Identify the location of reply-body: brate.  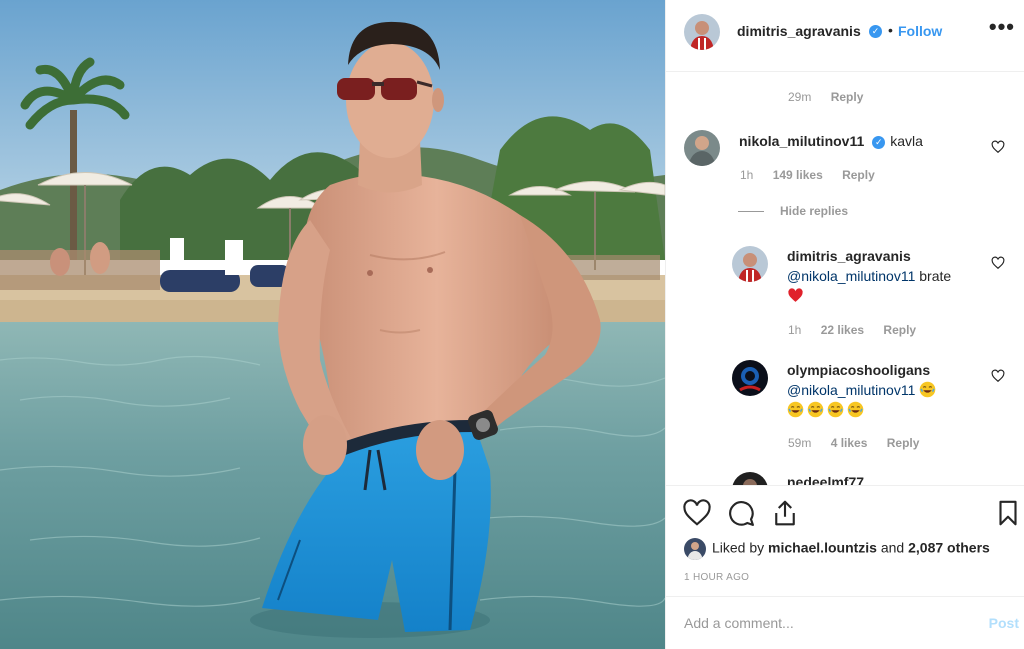
(935, 276).